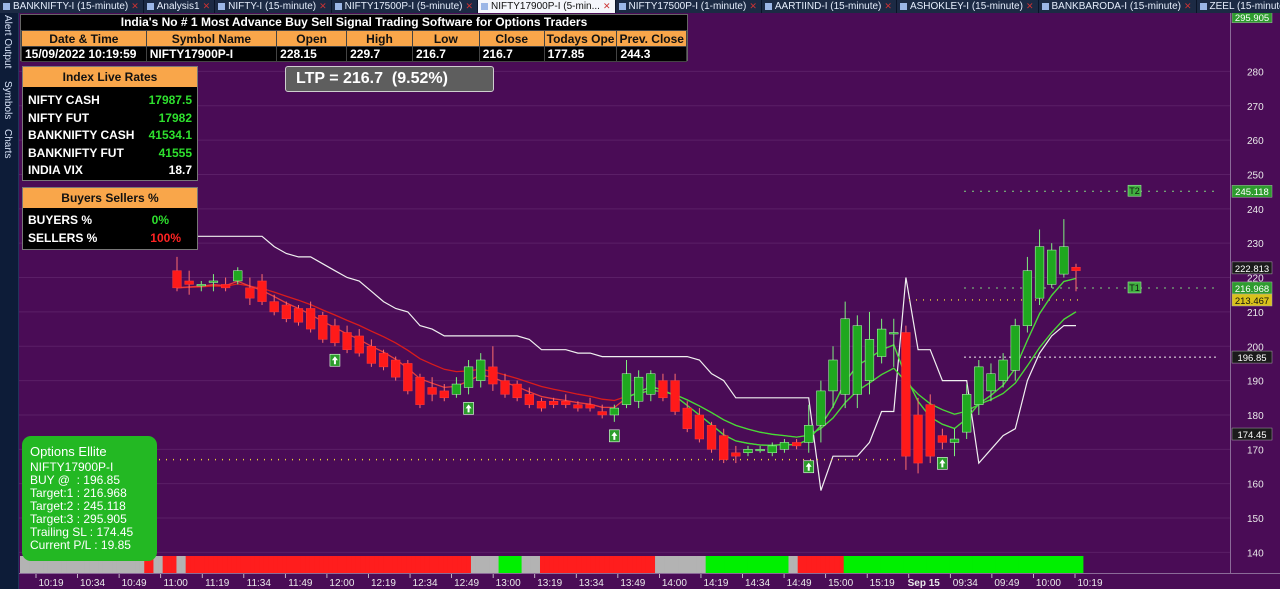 The width and height of the screenshot is (1280, 589). What do you see at coordinates (405, 6) in the screenshot?
I see `tab-3: NIFTY17500P-I (5-minute) ✕` at bounding box center [405, 6].